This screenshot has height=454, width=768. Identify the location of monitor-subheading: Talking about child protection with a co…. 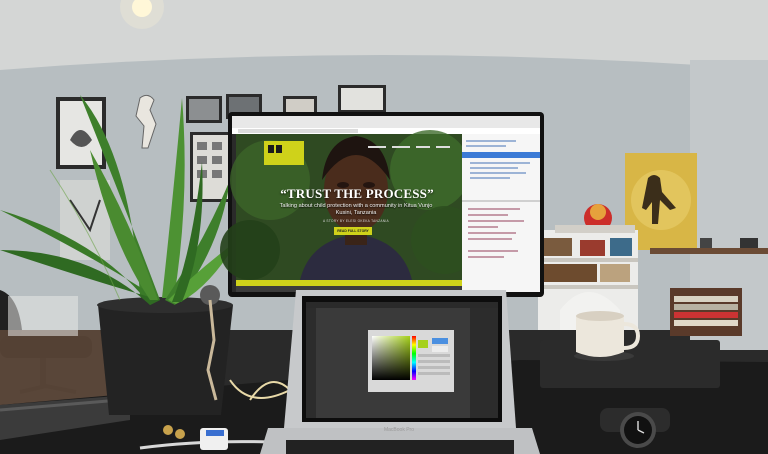
(356, 209).